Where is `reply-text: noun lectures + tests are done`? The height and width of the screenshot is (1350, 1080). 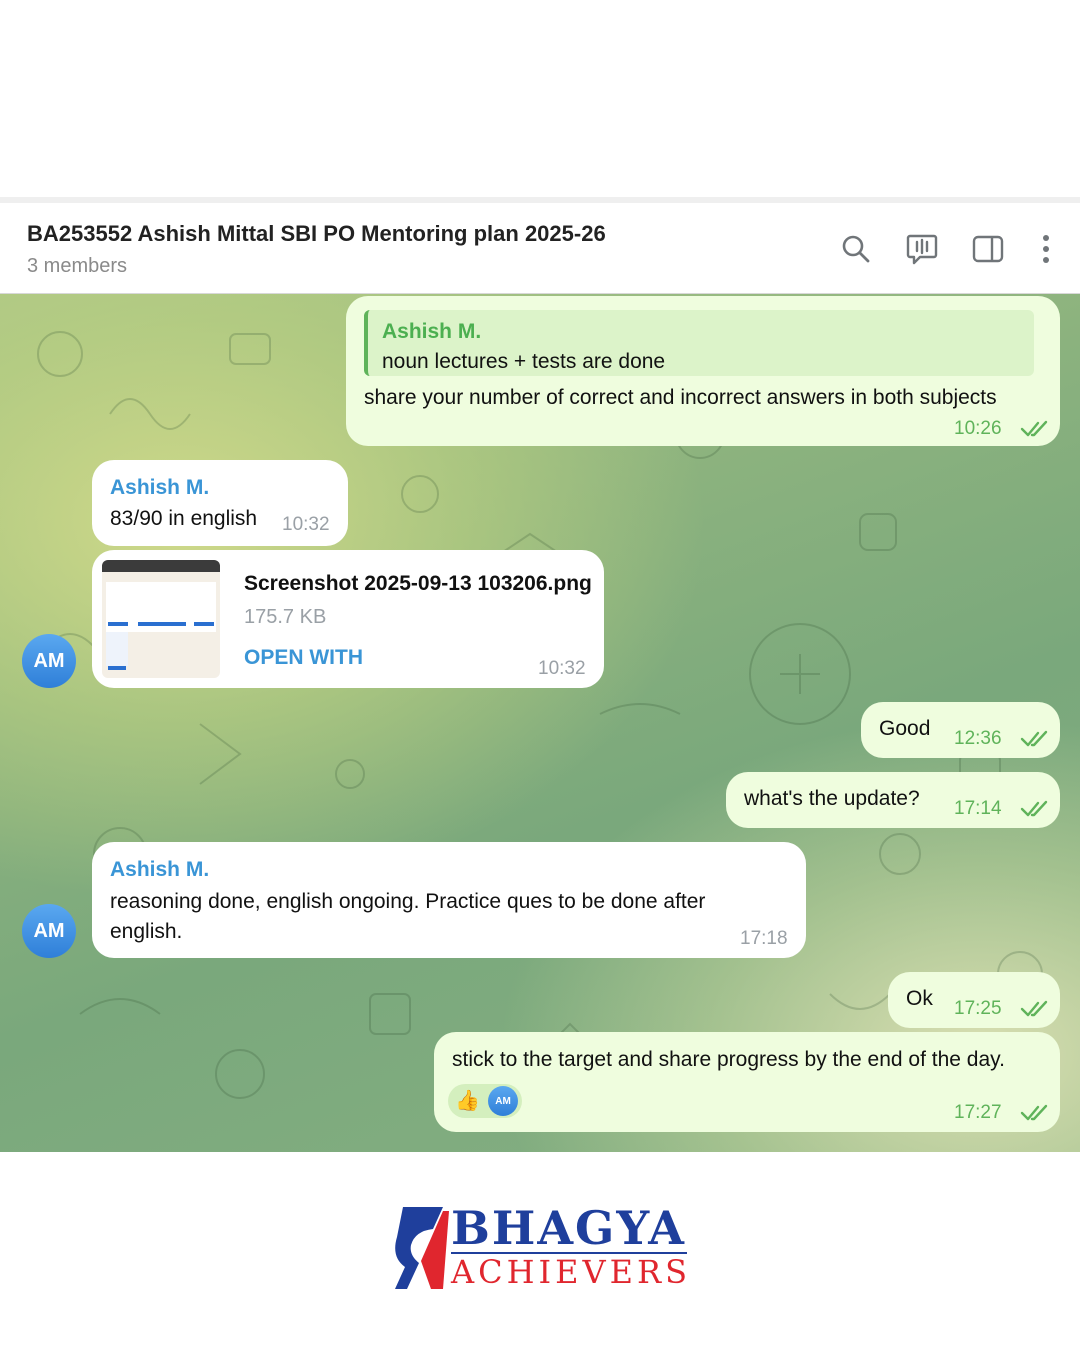
reply-text: noun lectures + tests are done is located at coordinates (524, 361).